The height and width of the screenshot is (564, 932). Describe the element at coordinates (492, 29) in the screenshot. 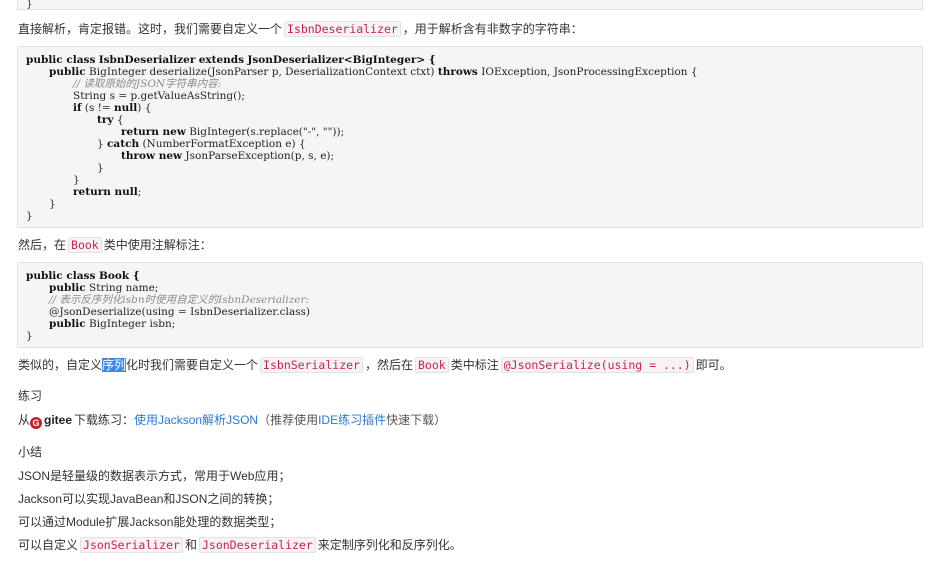

I see `intro-text: ，用于解析含有非数字的字符串：` at that location.